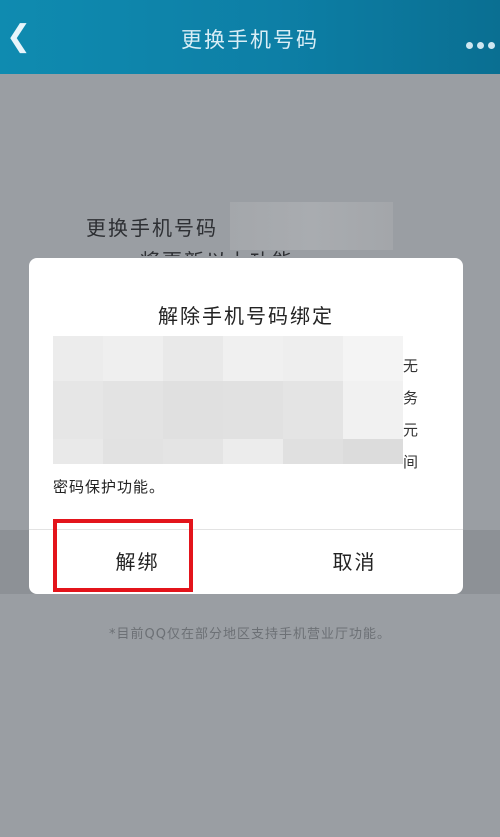  What do you see at coordinates (411, 462) in the screenshot?
I see `side-char: 间` at bounding box center [411, 462].